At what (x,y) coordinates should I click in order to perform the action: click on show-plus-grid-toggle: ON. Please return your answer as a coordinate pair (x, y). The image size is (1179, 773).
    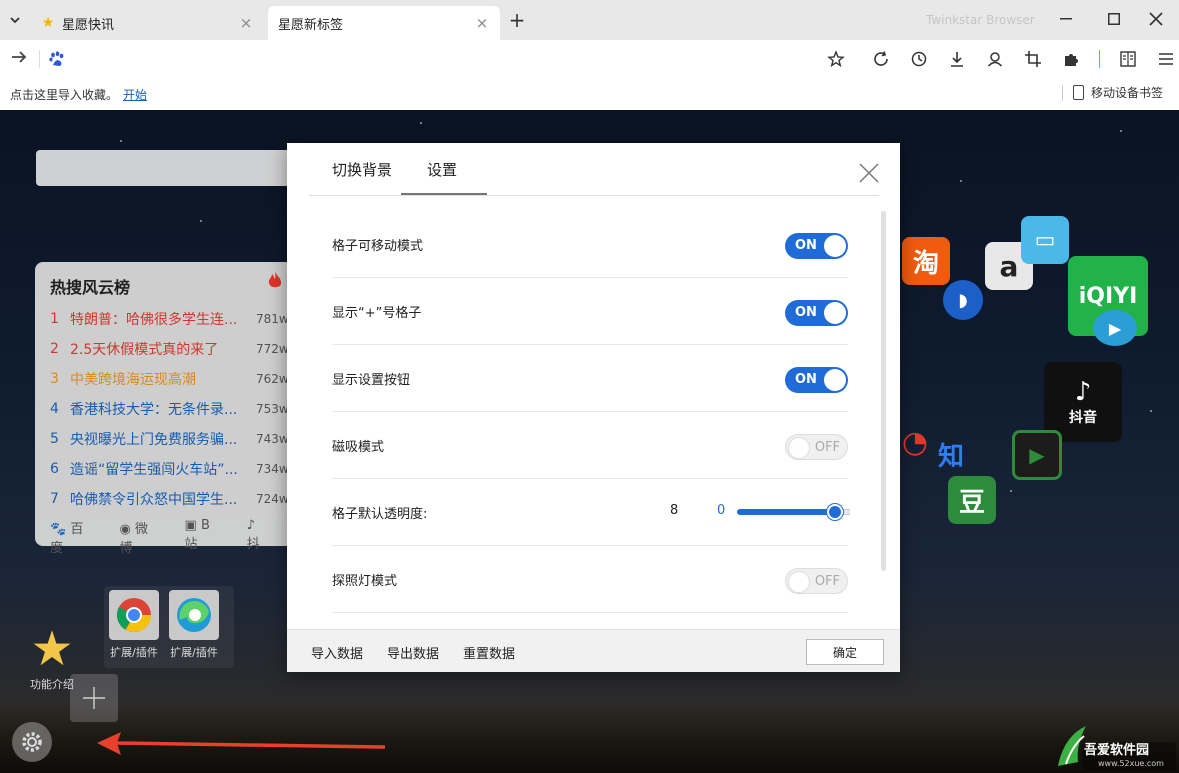
    Looking at the image, I should click on (816, 313).